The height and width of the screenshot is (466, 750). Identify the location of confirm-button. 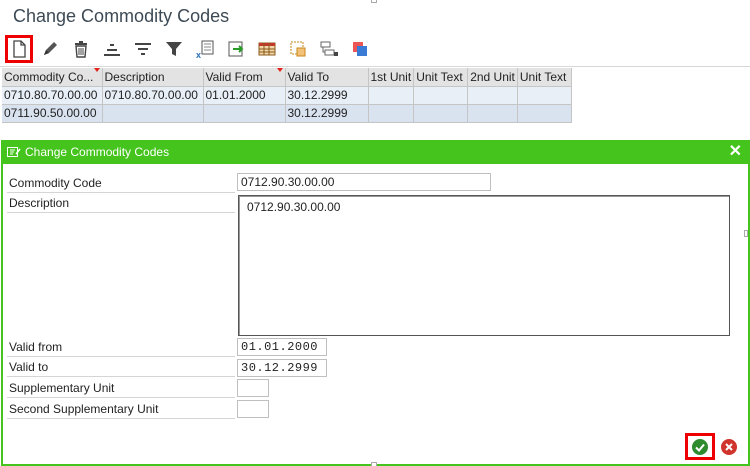
(700, 446).